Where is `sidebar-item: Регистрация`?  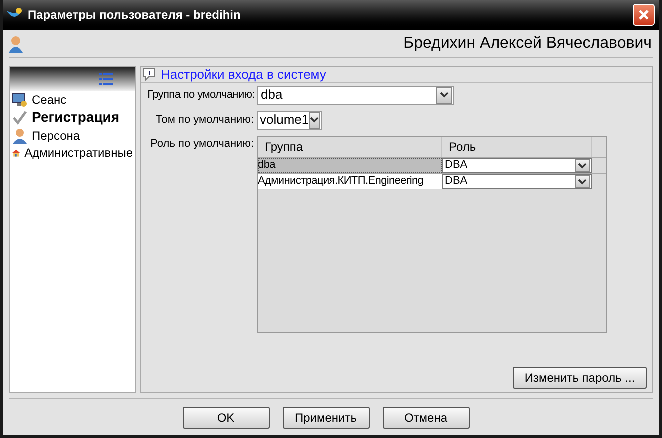
sidebar-item: Регистрация is located at coordinates (72, 117).